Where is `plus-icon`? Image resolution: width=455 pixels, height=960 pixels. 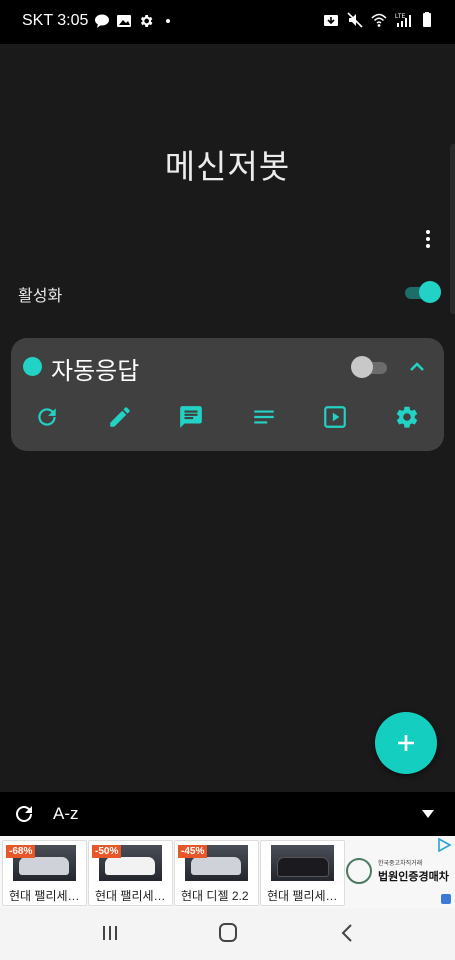
plus-icon is located at coordinates (406, 743).